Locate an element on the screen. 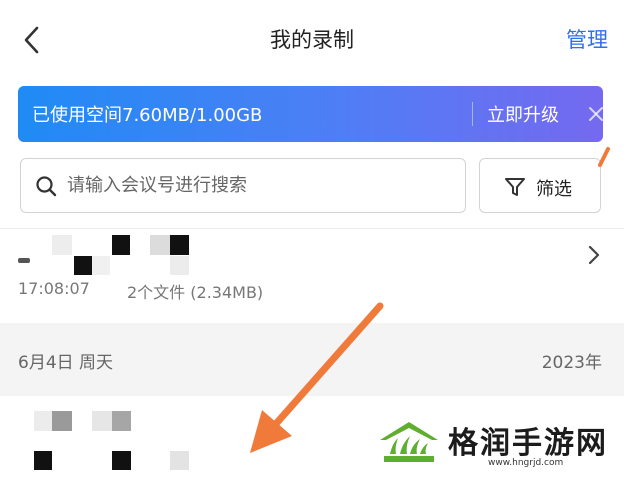 The image size is (624, 479). banner-close-button is located at coordinates (596, 114).